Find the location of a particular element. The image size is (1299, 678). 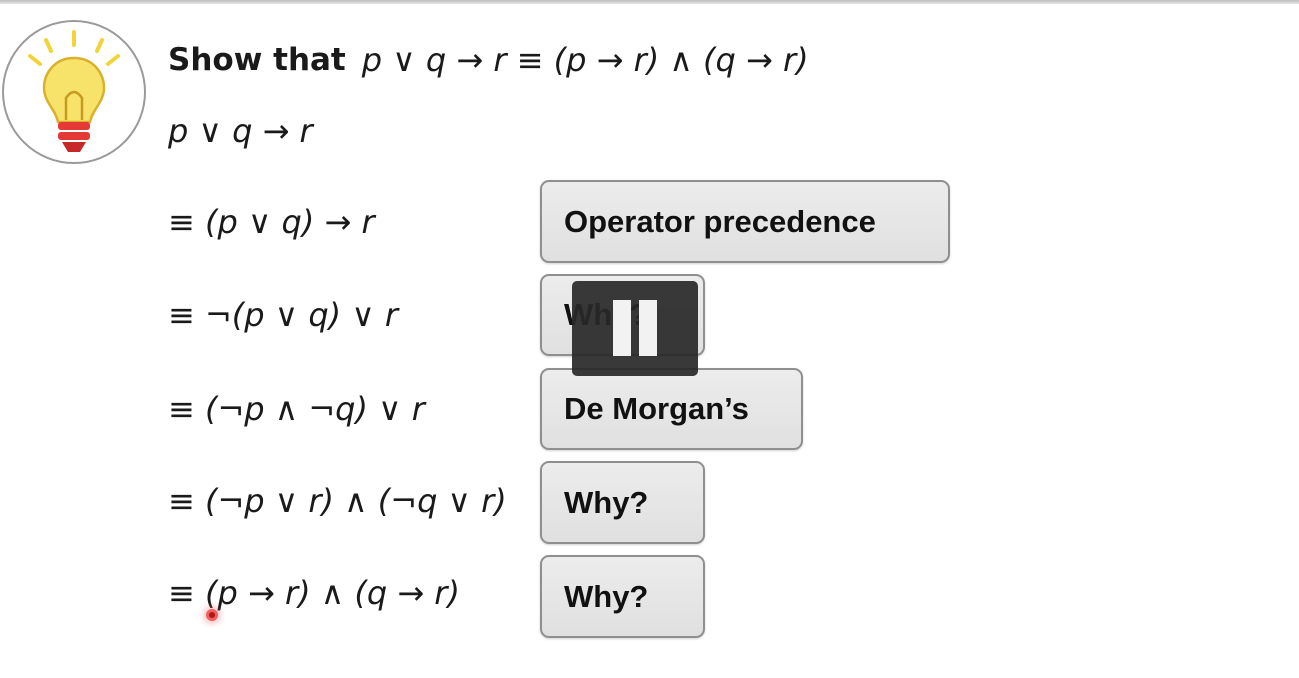

lightbulb-badge is located at coordinates (74, 92).